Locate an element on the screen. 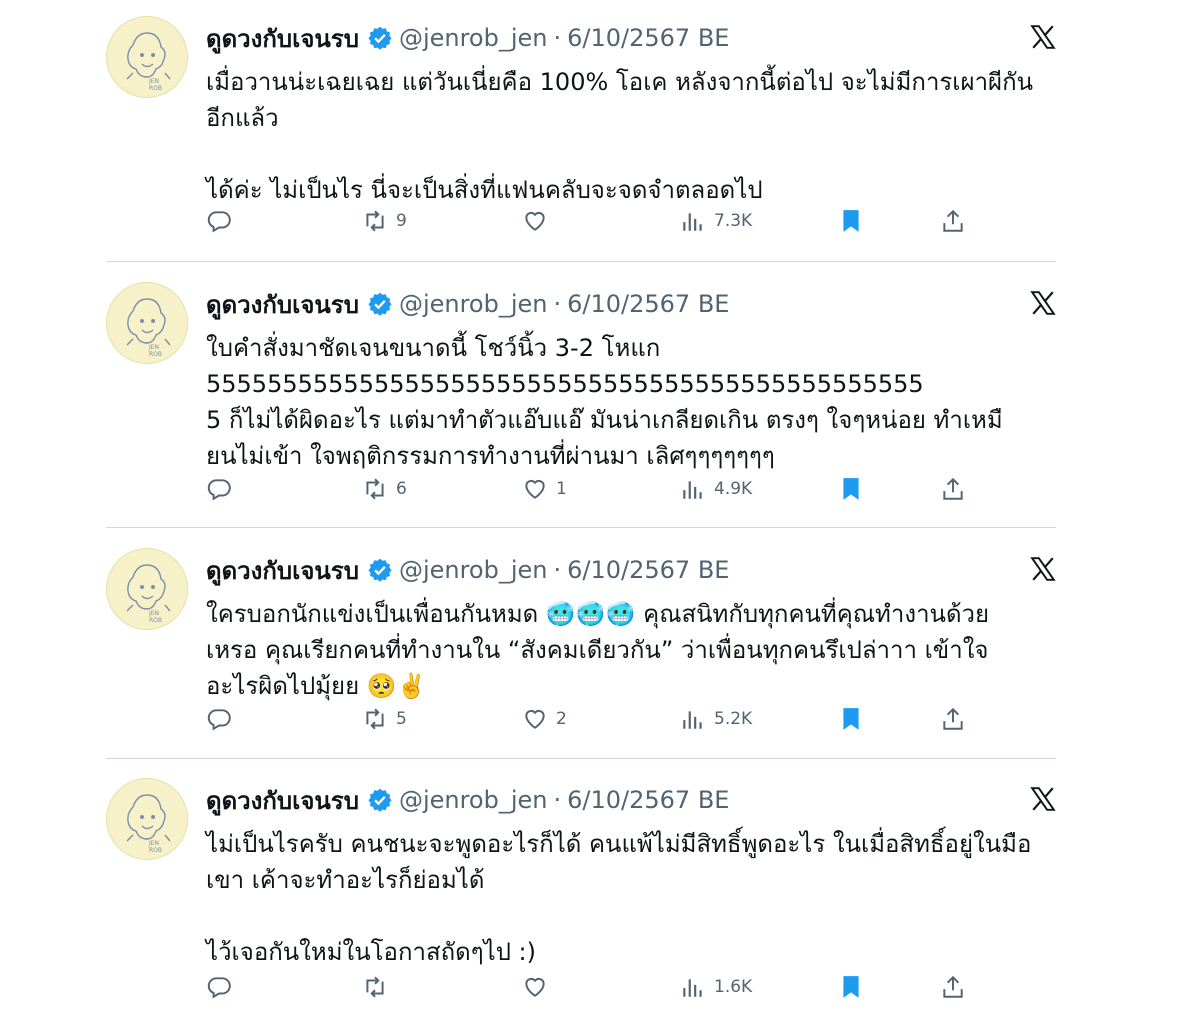  retweet-button: 9 is located at coordinates (384, 221).